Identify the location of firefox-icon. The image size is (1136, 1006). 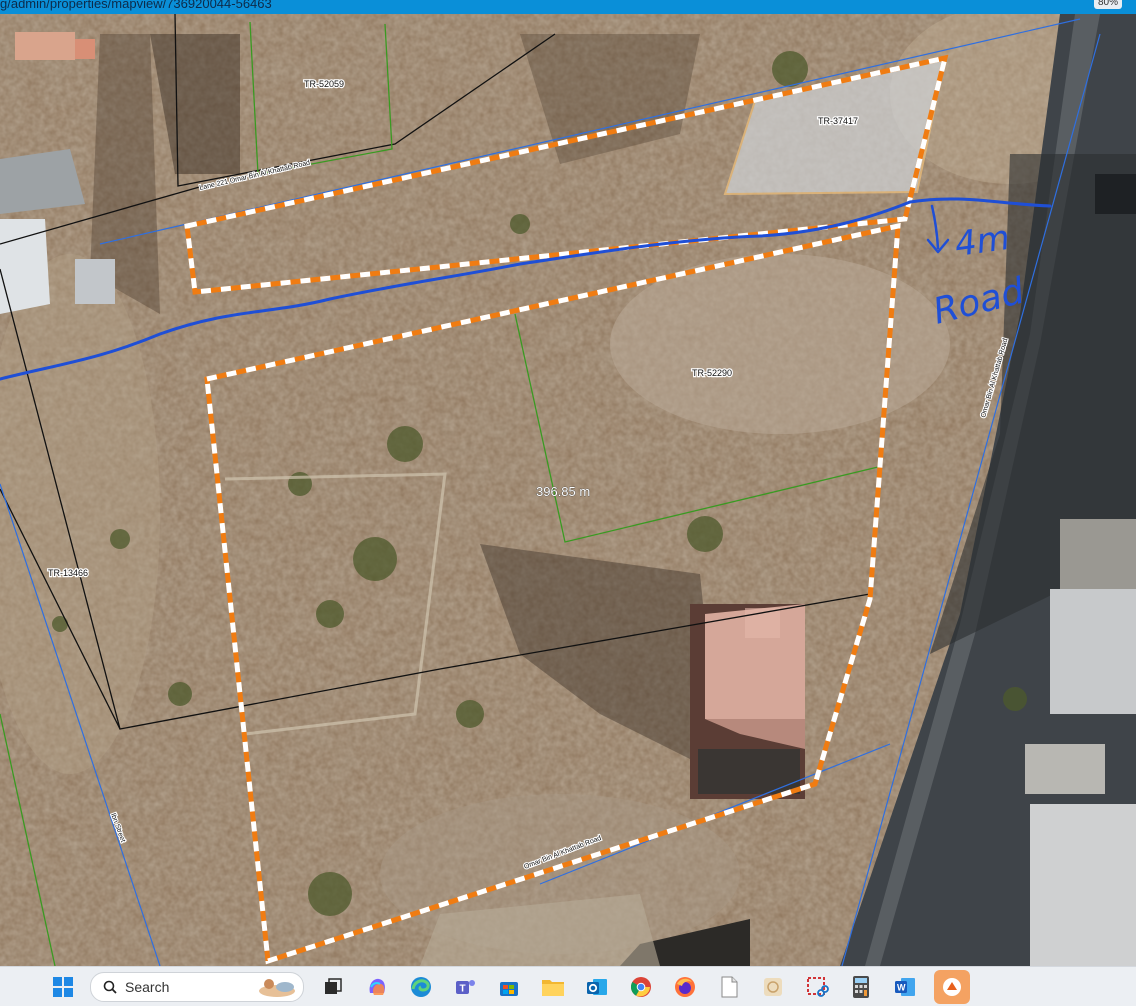
(685, 987).